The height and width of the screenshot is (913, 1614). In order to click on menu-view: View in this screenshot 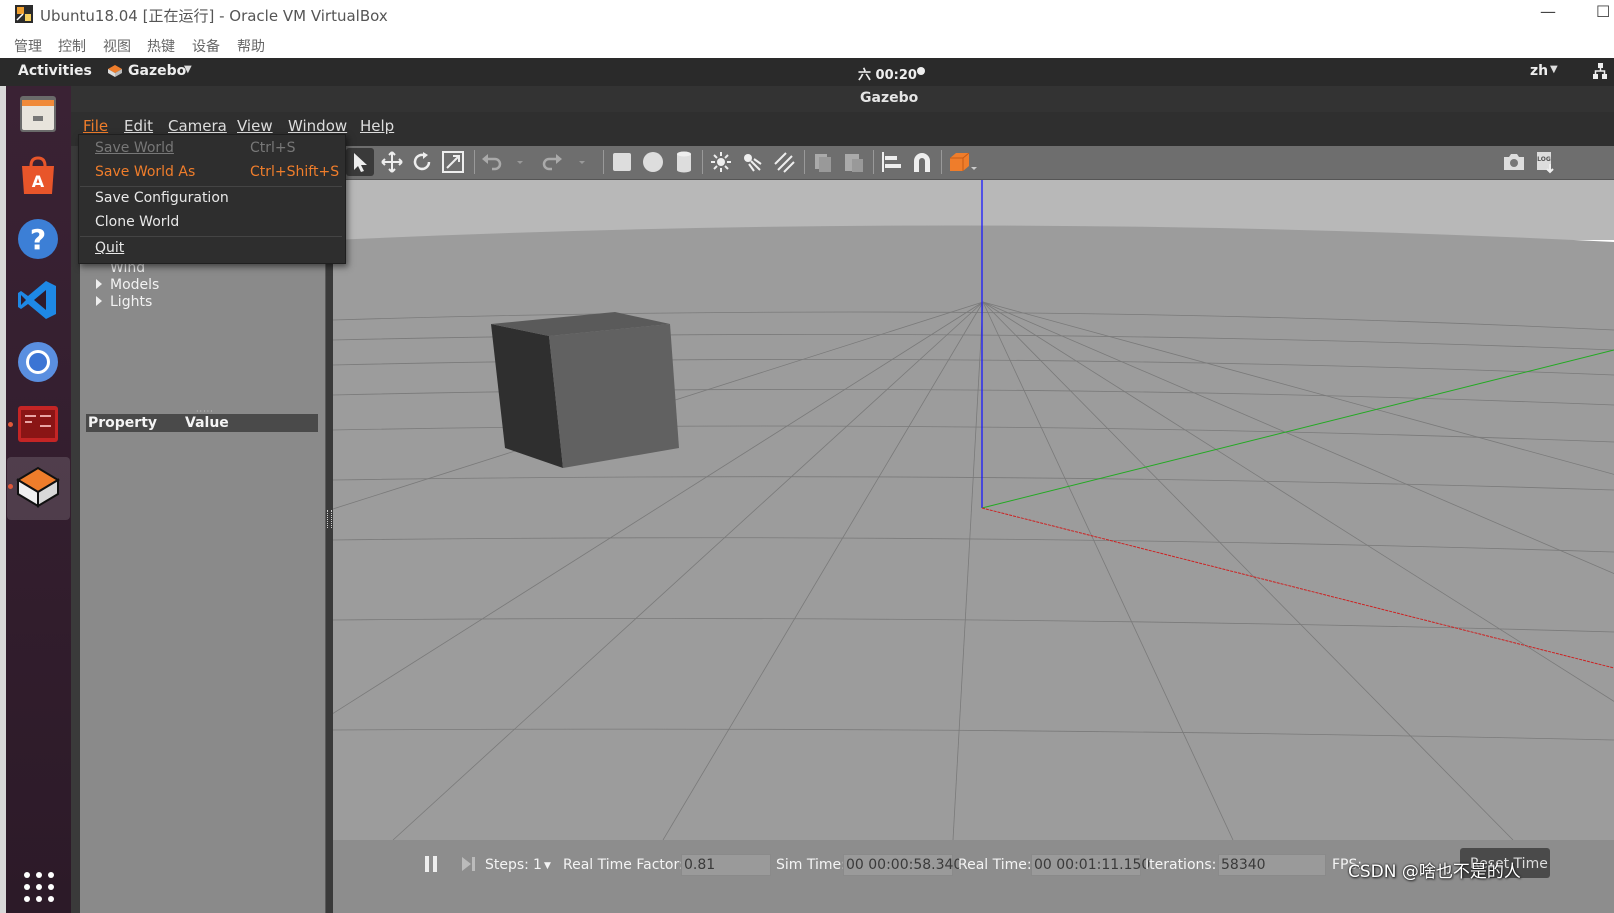, I will do `click(255, 126)`.